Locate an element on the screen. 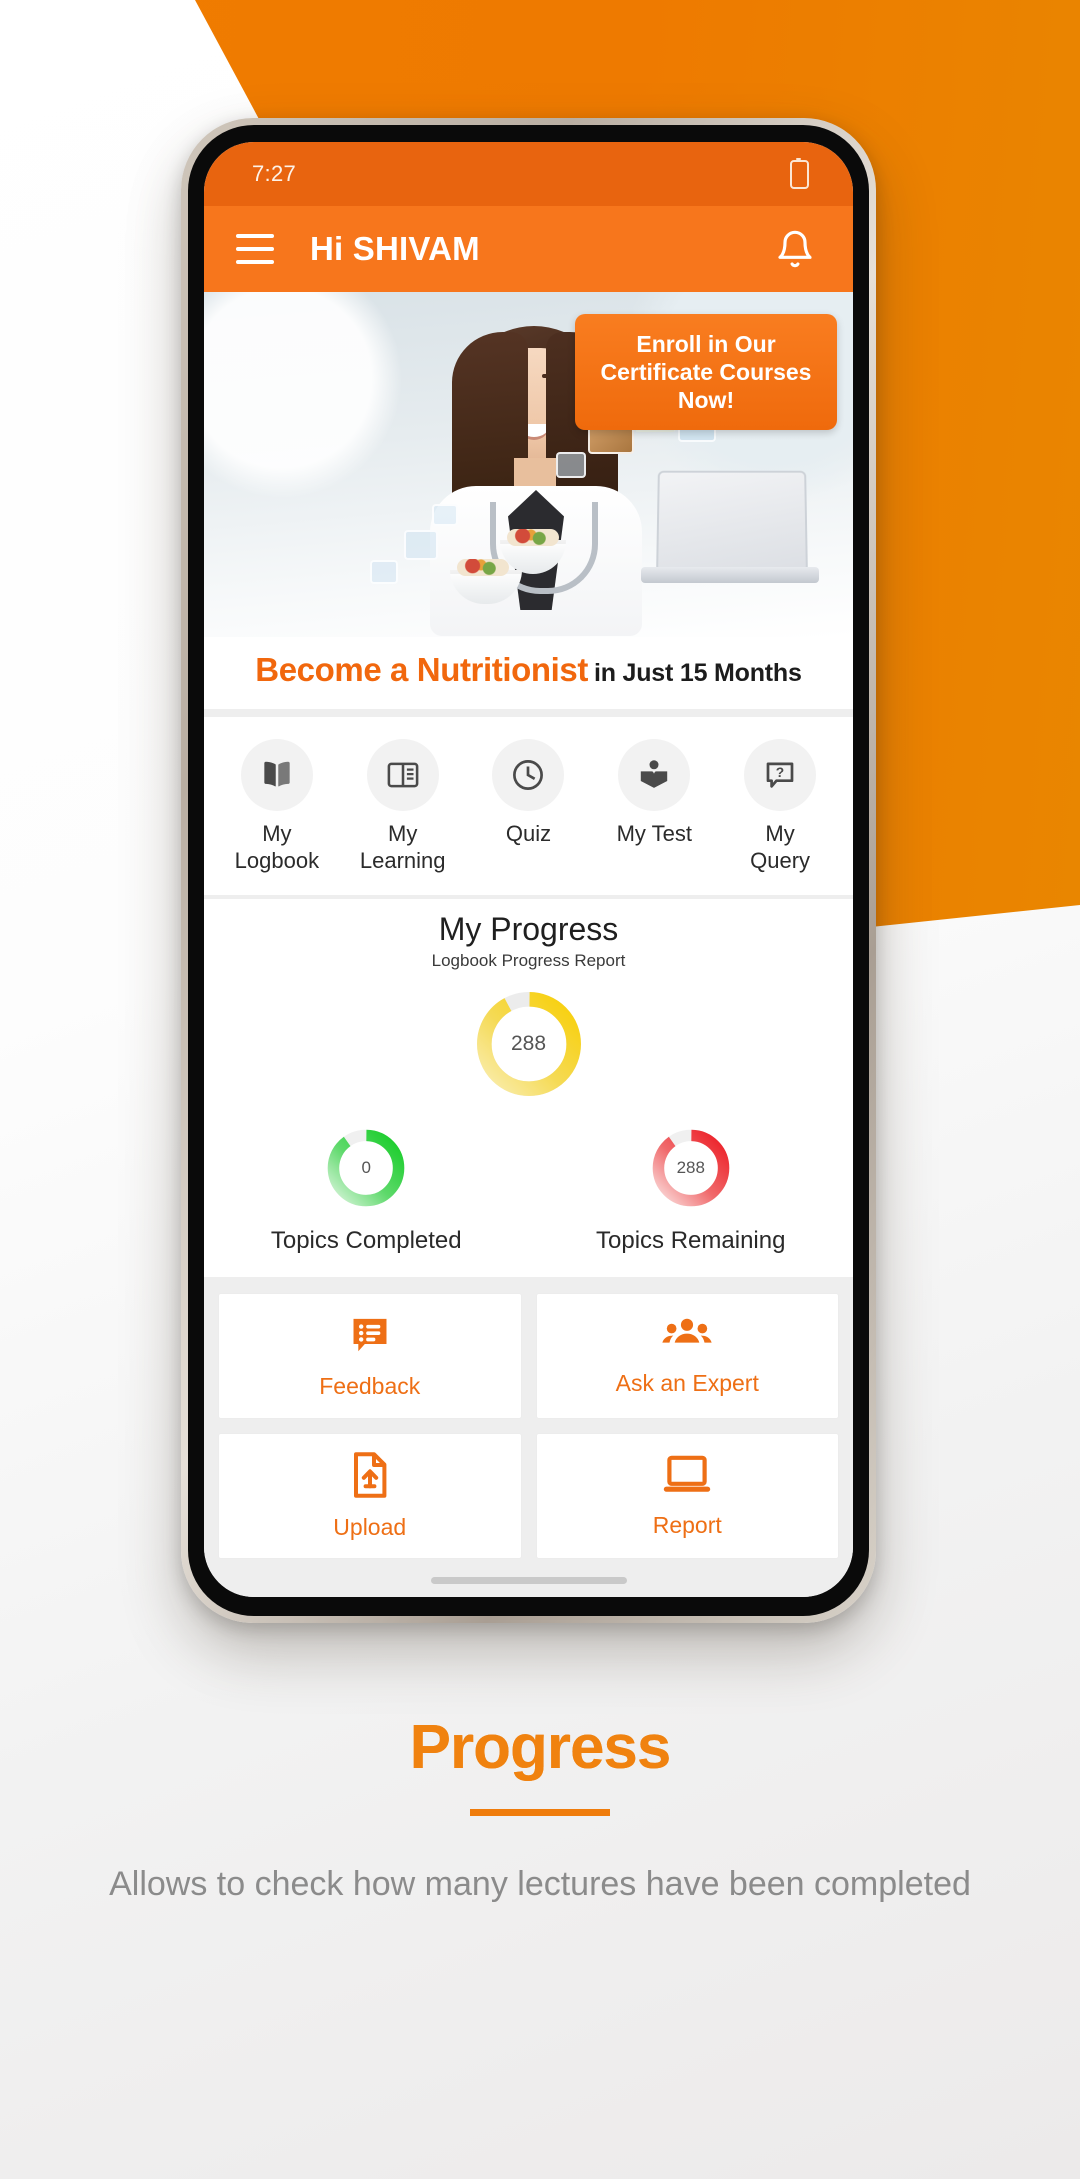 The height and width of the screenshot is (2179, 1080). home-indicator is located at coordinates (528, 1580).